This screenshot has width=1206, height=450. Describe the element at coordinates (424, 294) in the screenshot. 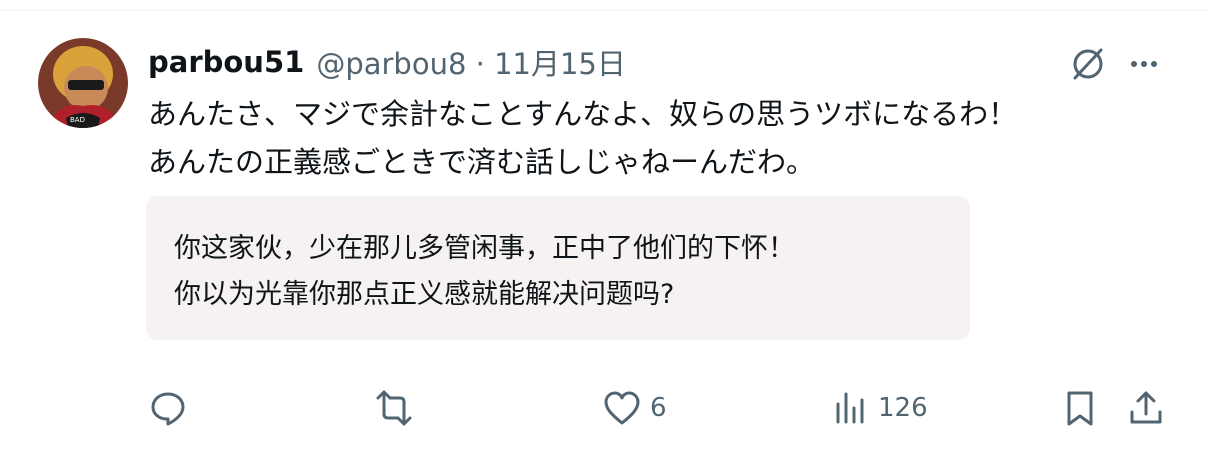

I see `translation-line: 你以为光靠你那点正义感就能解决问题吗?` at that location.